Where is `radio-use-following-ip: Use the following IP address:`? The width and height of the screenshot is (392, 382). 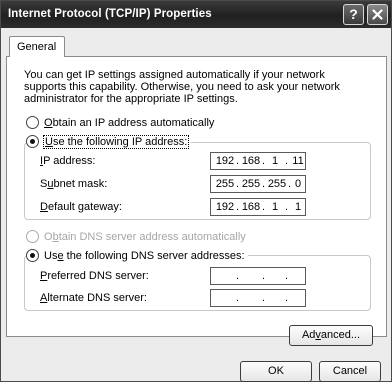
radio-use-following-ip: Use the following IP address: is located at coordinates (109, 141).